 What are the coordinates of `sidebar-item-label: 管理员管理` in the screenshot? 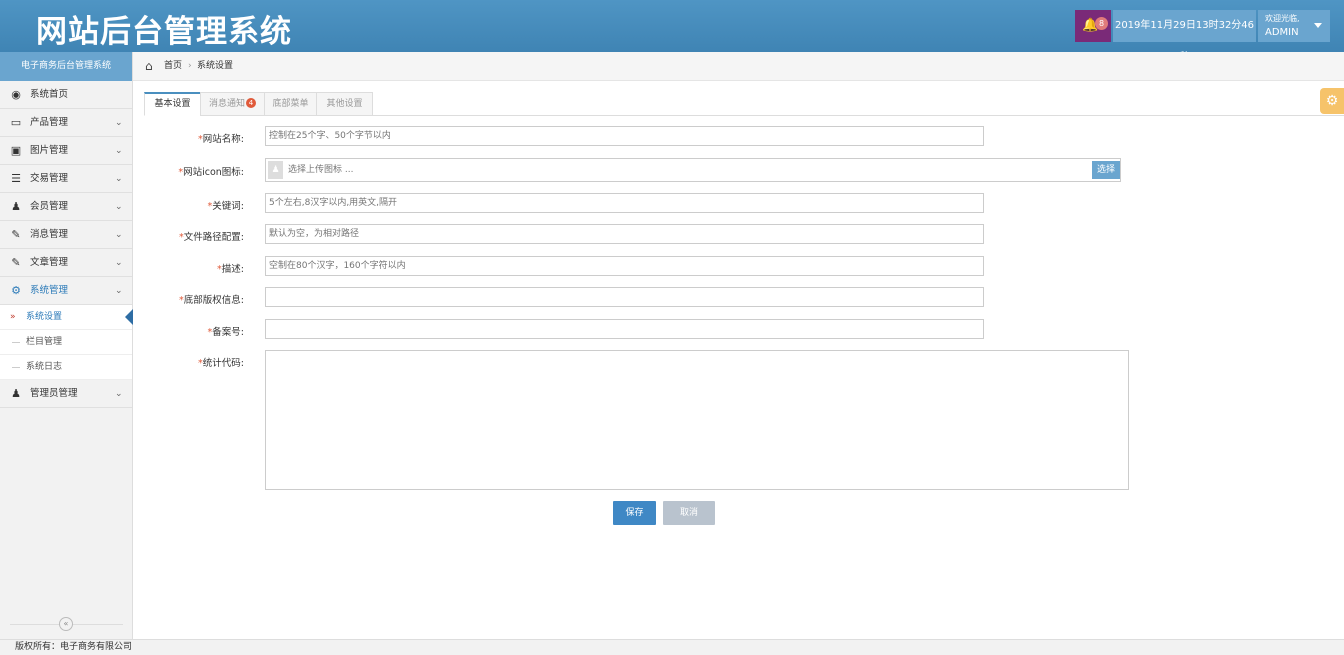 It's located at (54, 393).